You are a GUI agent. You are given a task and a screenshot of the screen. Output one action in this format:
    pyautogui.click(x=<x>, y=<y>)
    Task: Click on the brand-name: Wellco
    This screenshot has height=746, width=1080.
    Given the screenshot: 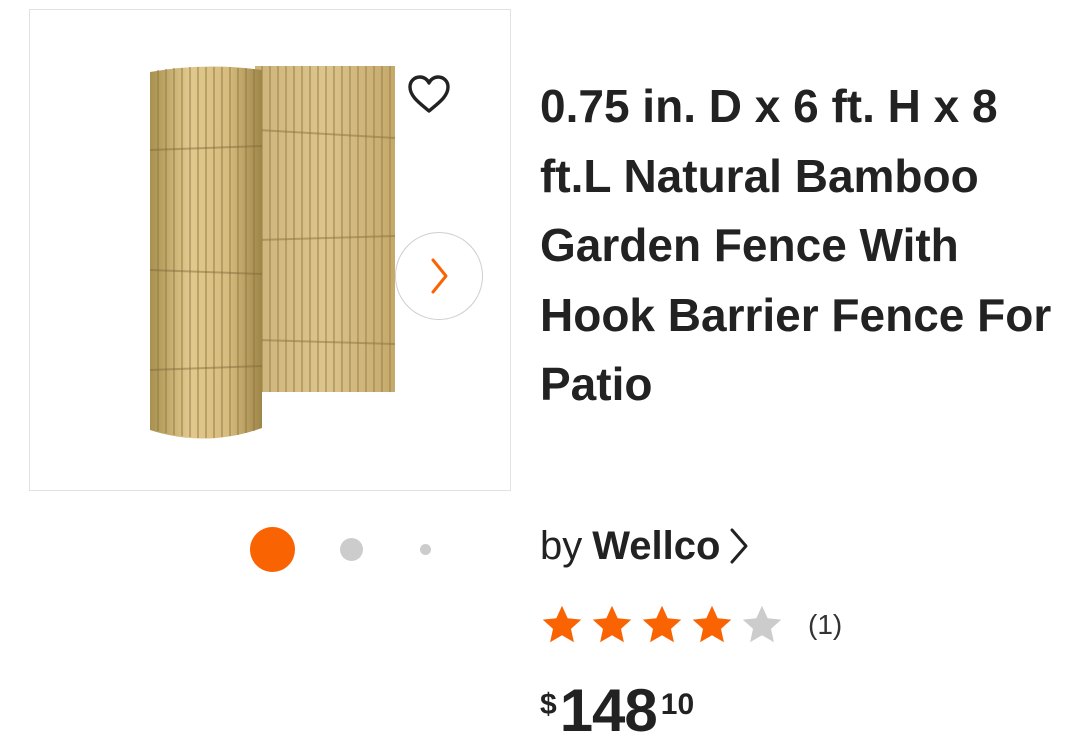 What is the action you would take?
    pyautogui.click(x=656, y=546)
    